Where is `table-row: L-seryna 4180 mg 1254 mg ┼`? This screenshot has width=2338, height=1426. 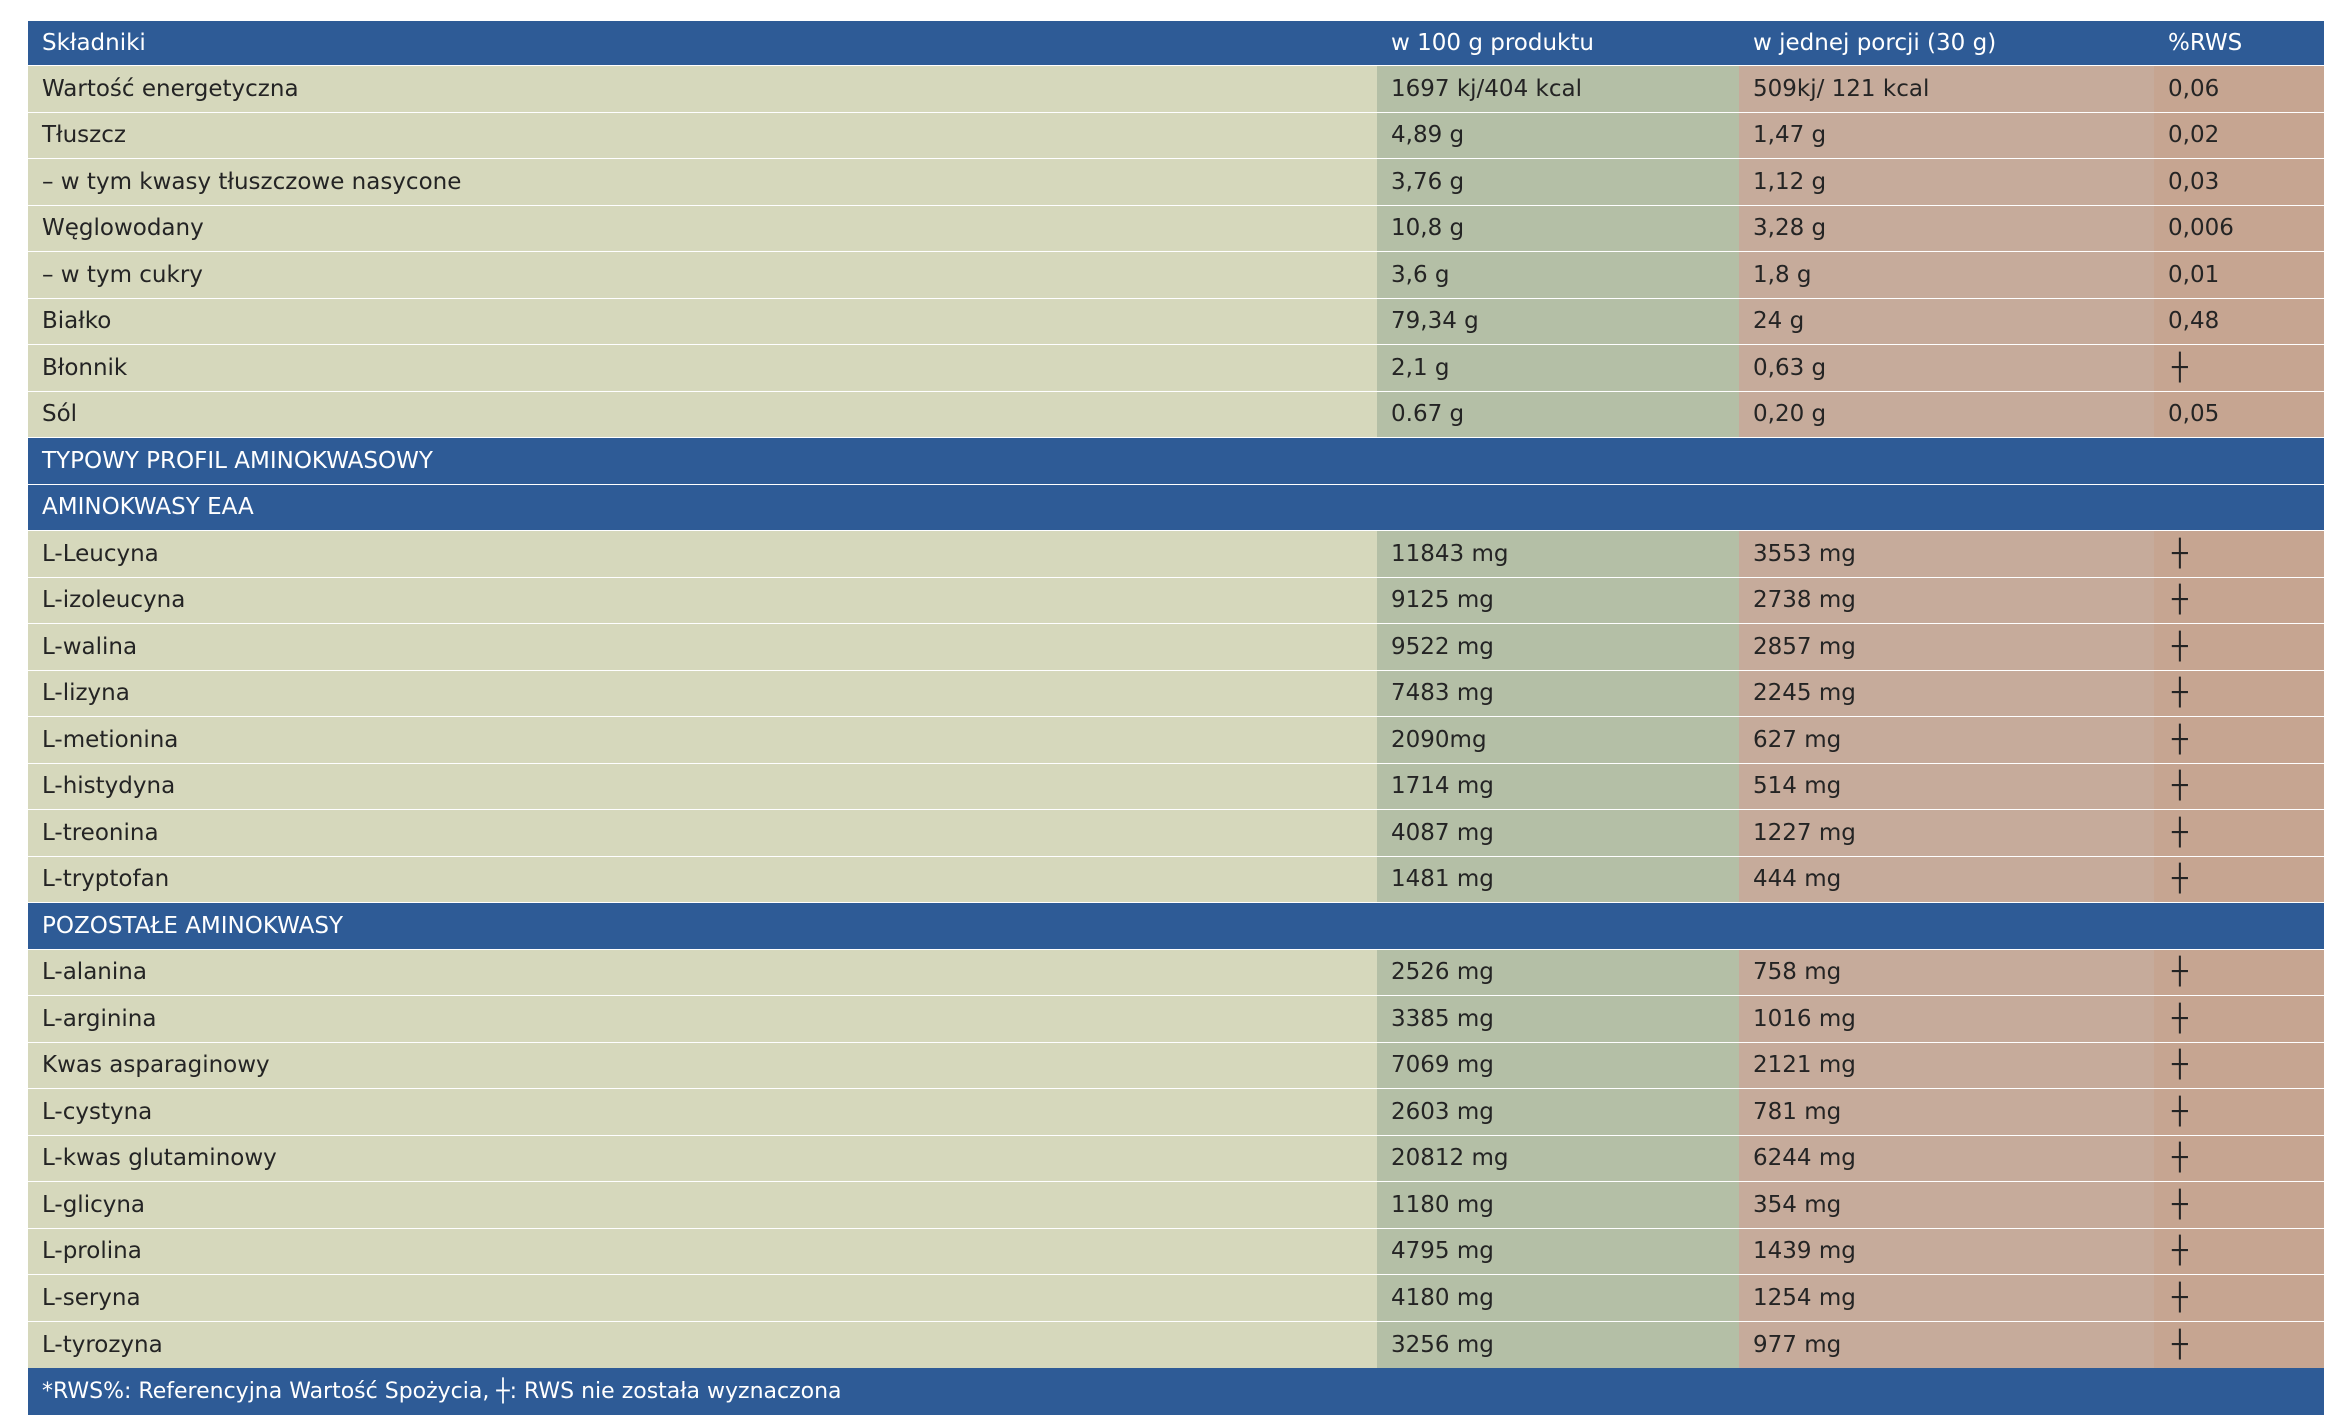 table-row: L-seryna 4180 mg 1254 mg ┼ is located at coordinates (1176, 1298).